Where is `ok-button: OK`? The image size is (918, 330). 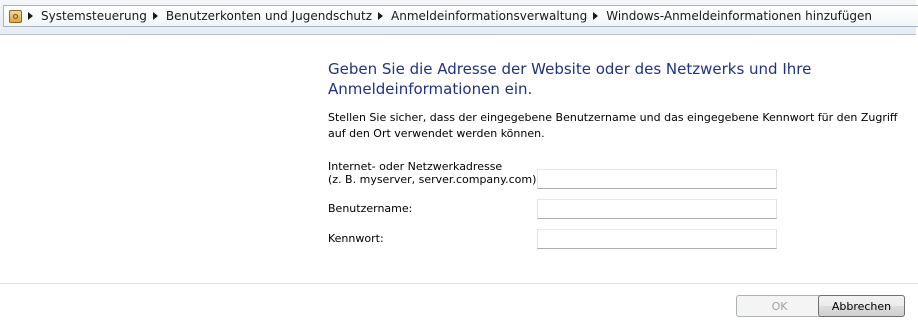 ok-button: OK is located at coordinates (779, 306).